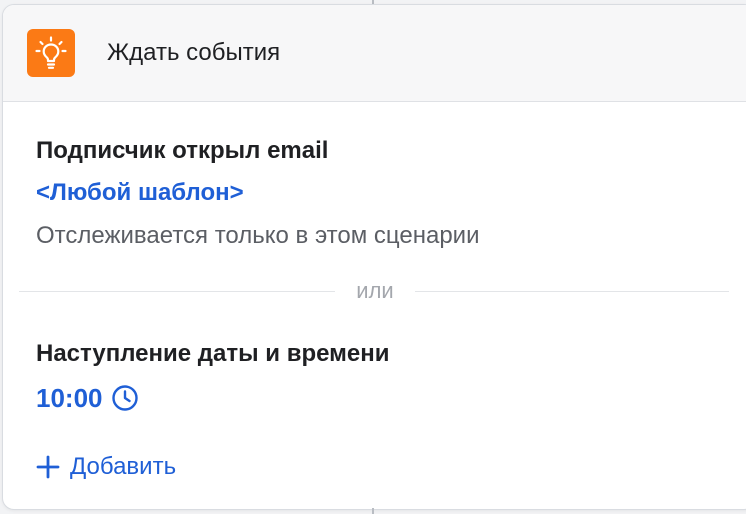 This screenshot has width=746, height=514. What do you see at coordinates (125, 398) in the screenshot?
I see `clock-icon` at bounding box center [125, 398].